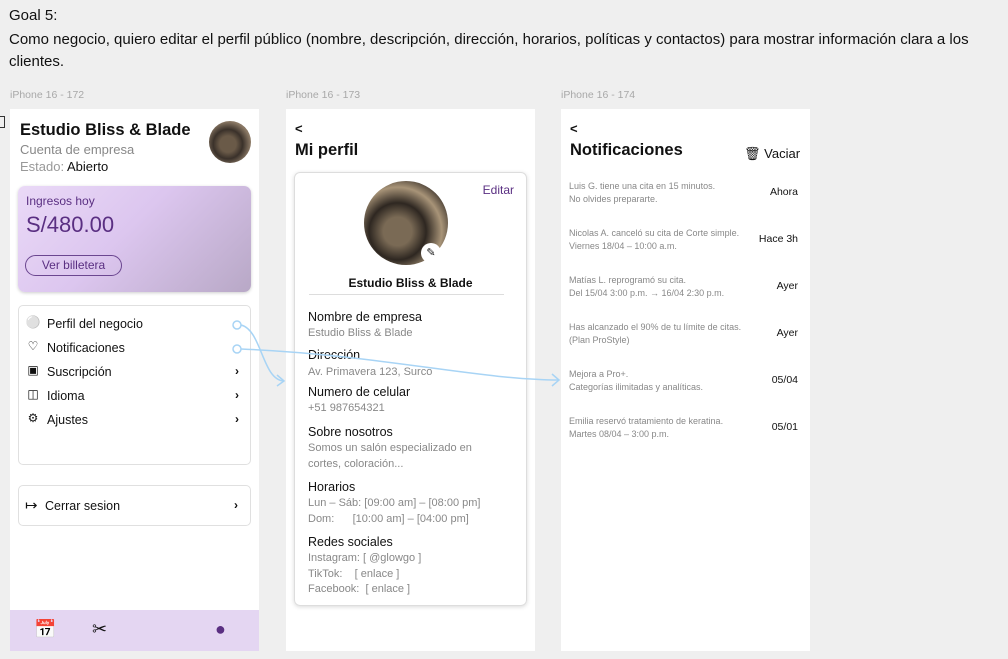  What do you see at coordinates (73, 265) in the screenshot?
I see `view-wallet-button: Ver billetera` at bounding box center [73, 265].